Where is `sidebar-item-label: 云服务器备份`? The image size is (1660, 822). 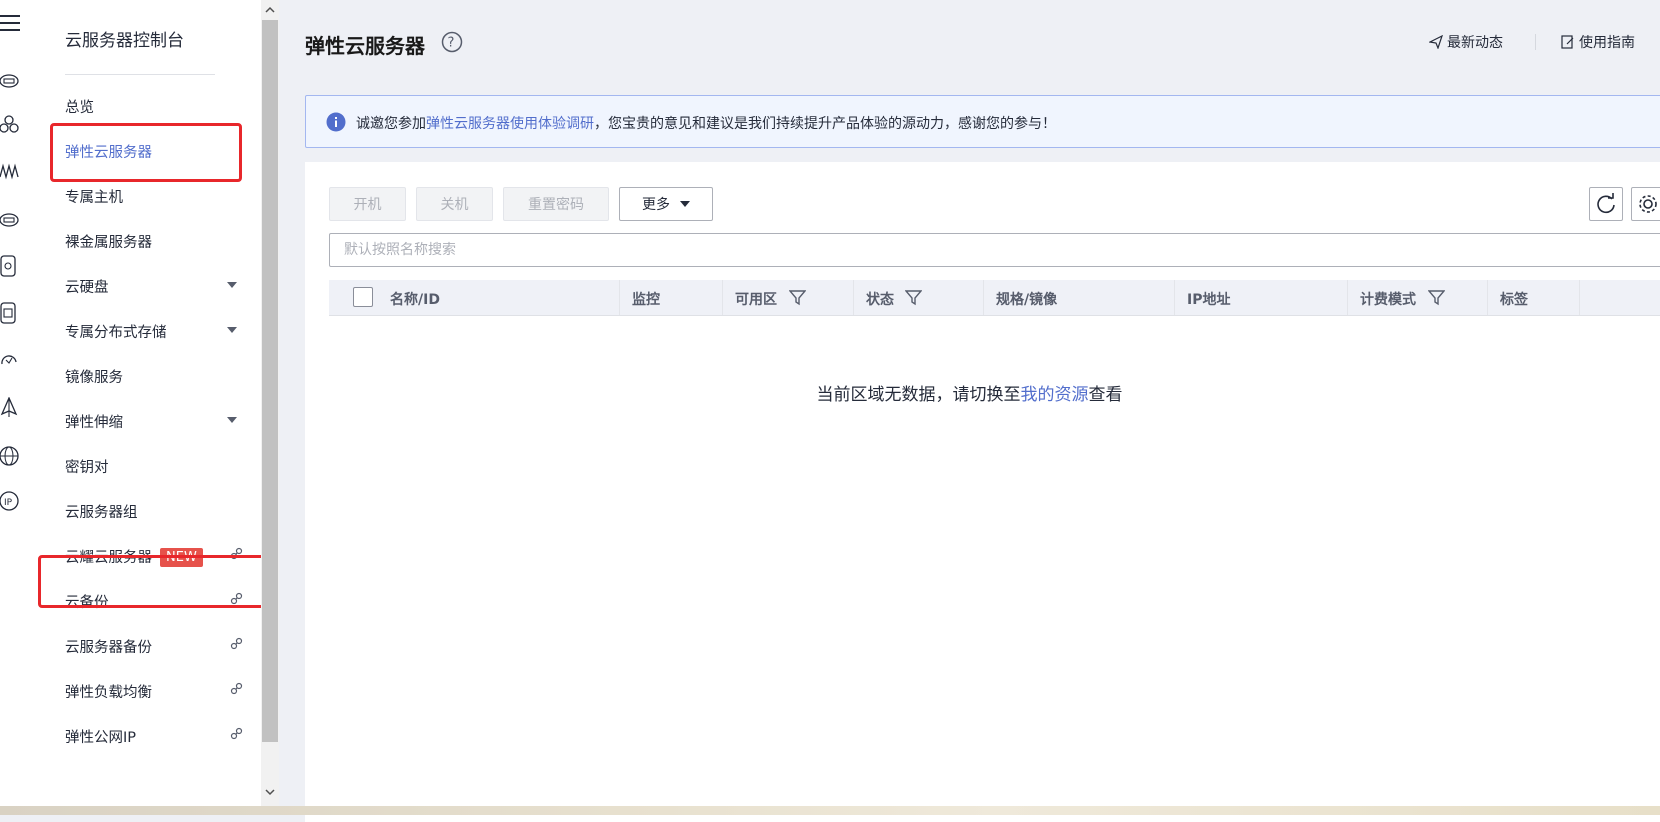
sidebar-item-label: 云服务器备份 is located at coordinates (108, 648).